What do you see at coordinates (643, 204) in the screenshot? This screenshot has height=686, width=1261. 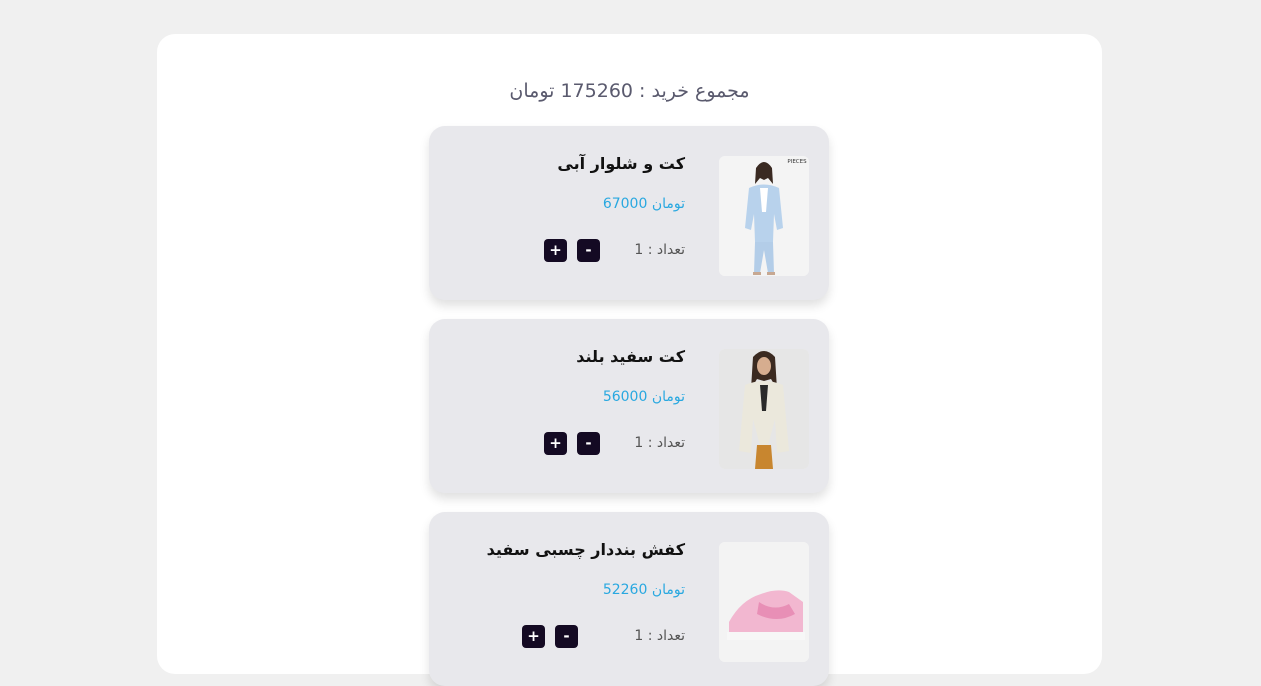 I see `product-price: تومان 67000` at bounding box center [643, 204].